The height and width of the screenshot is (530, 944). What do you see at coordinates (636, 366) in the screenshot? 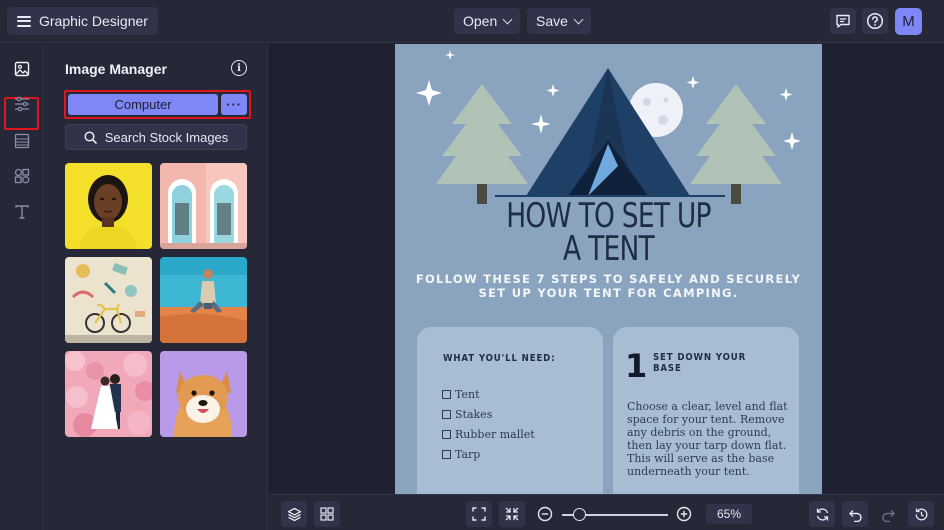
I see `step-number: 1` at bounding box center [636, 366].